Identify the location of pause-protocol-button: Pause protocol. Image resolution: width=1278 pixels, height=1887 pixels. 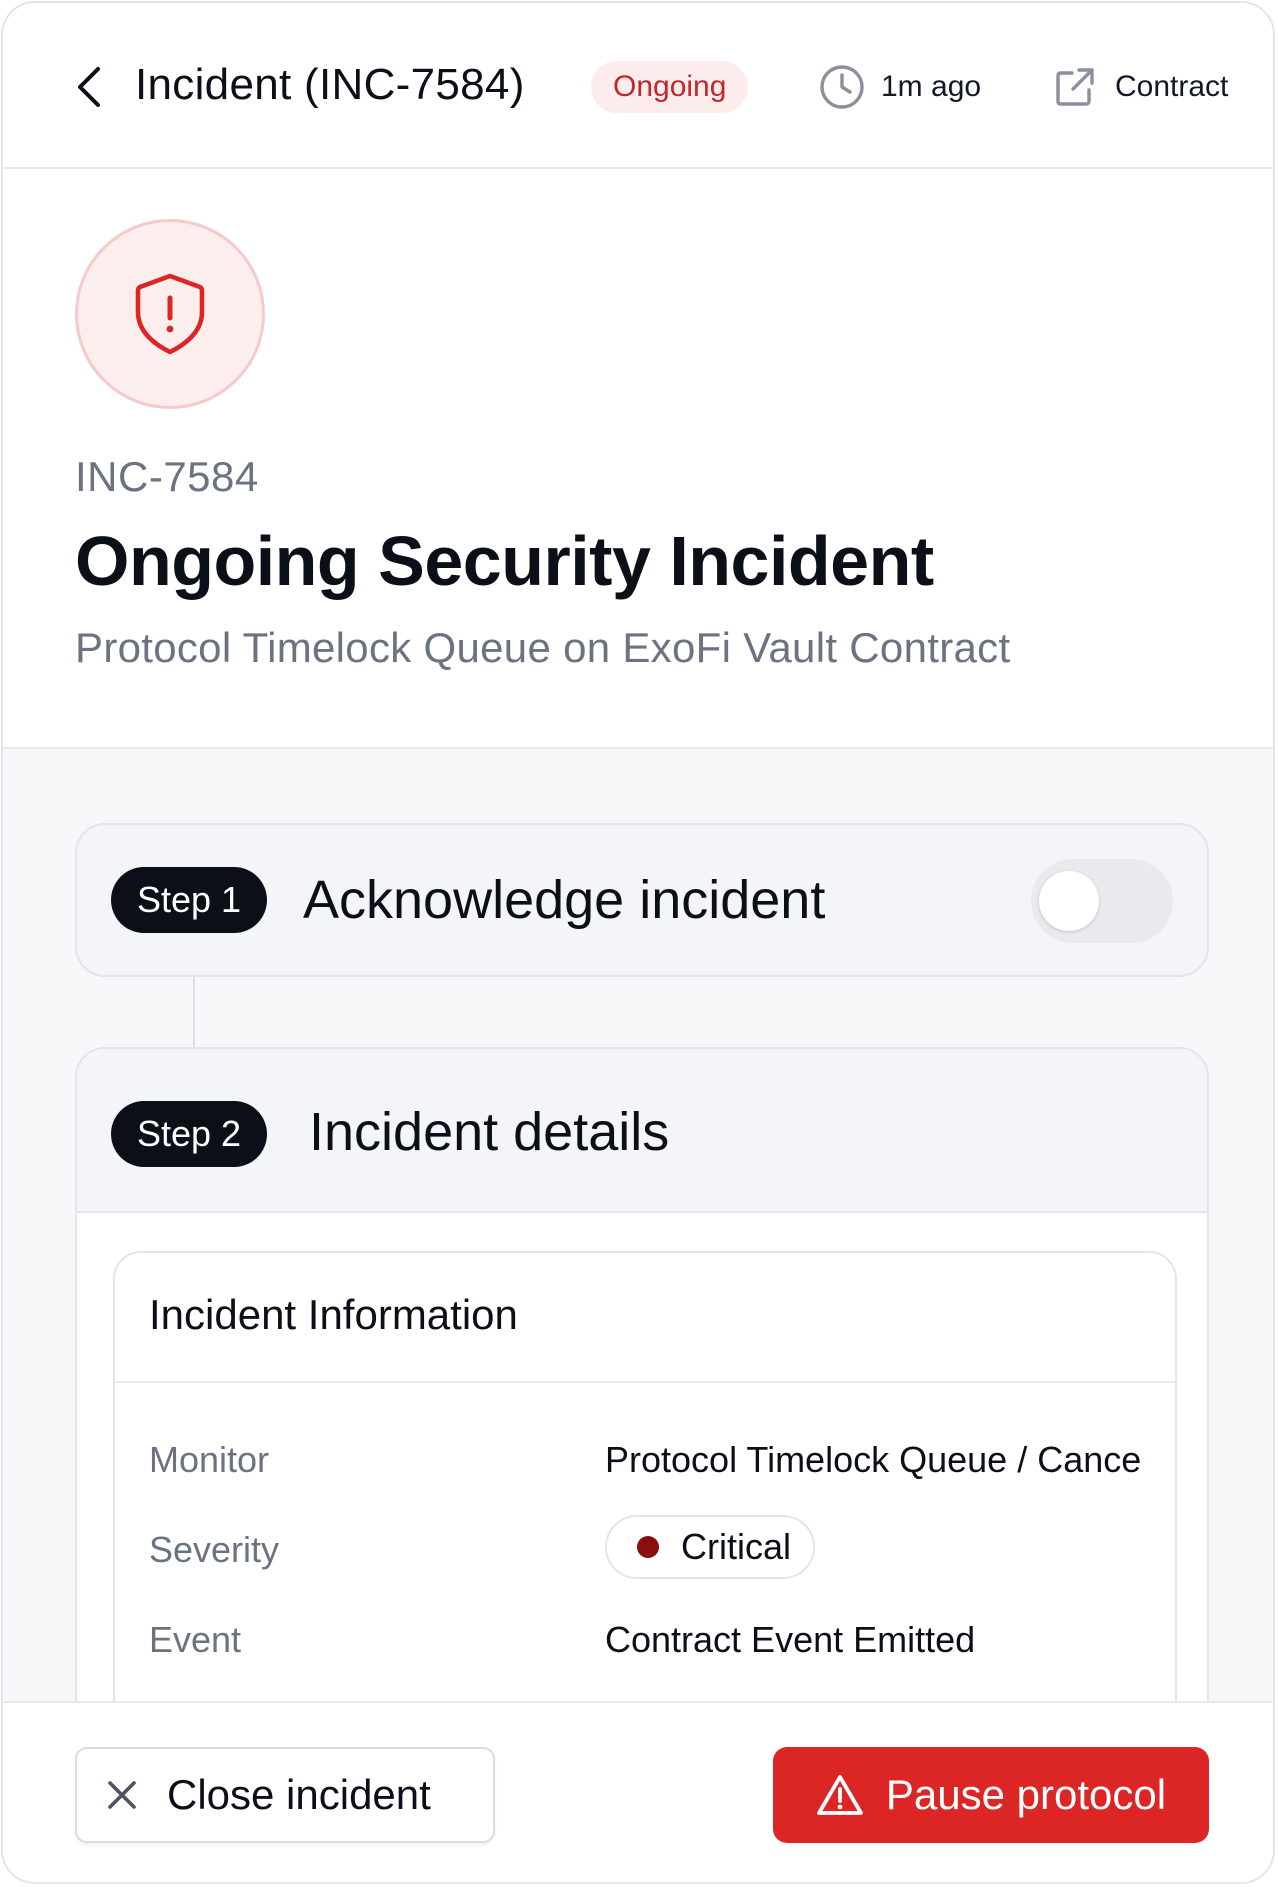
(991, 1795).